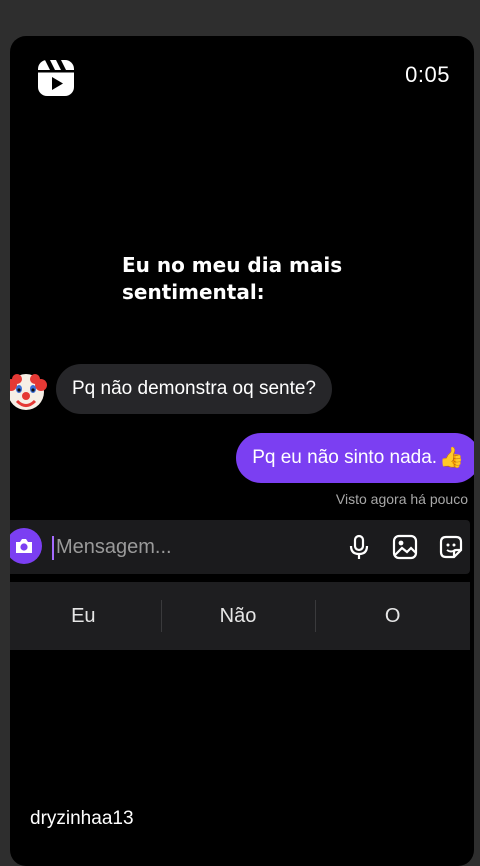 This screenshot has height=866, width=480. Describe the element at coordinates (232, 265) in the screenshot. I see `caption-line-1: Eu no meu dia mais` at that location.